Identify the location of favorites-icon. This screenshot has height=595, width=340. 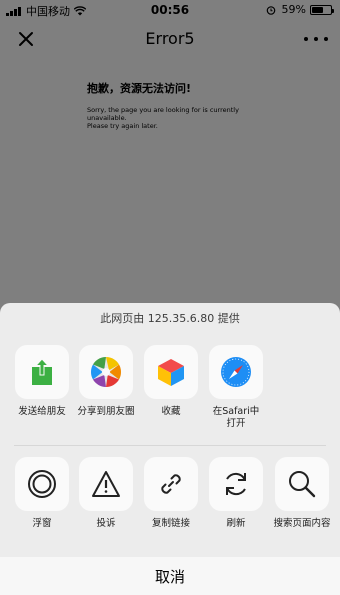
(171, 372).